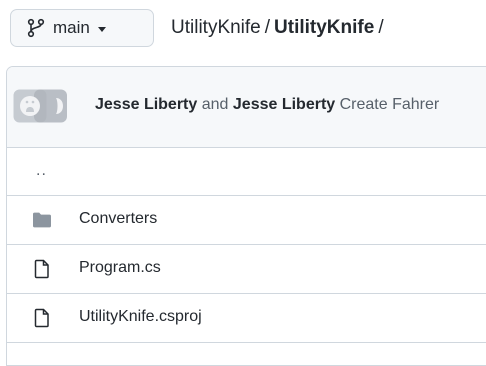 The height and width of the screenshot is (366, 486). I want to click on folder-icon, so click(42, 220).